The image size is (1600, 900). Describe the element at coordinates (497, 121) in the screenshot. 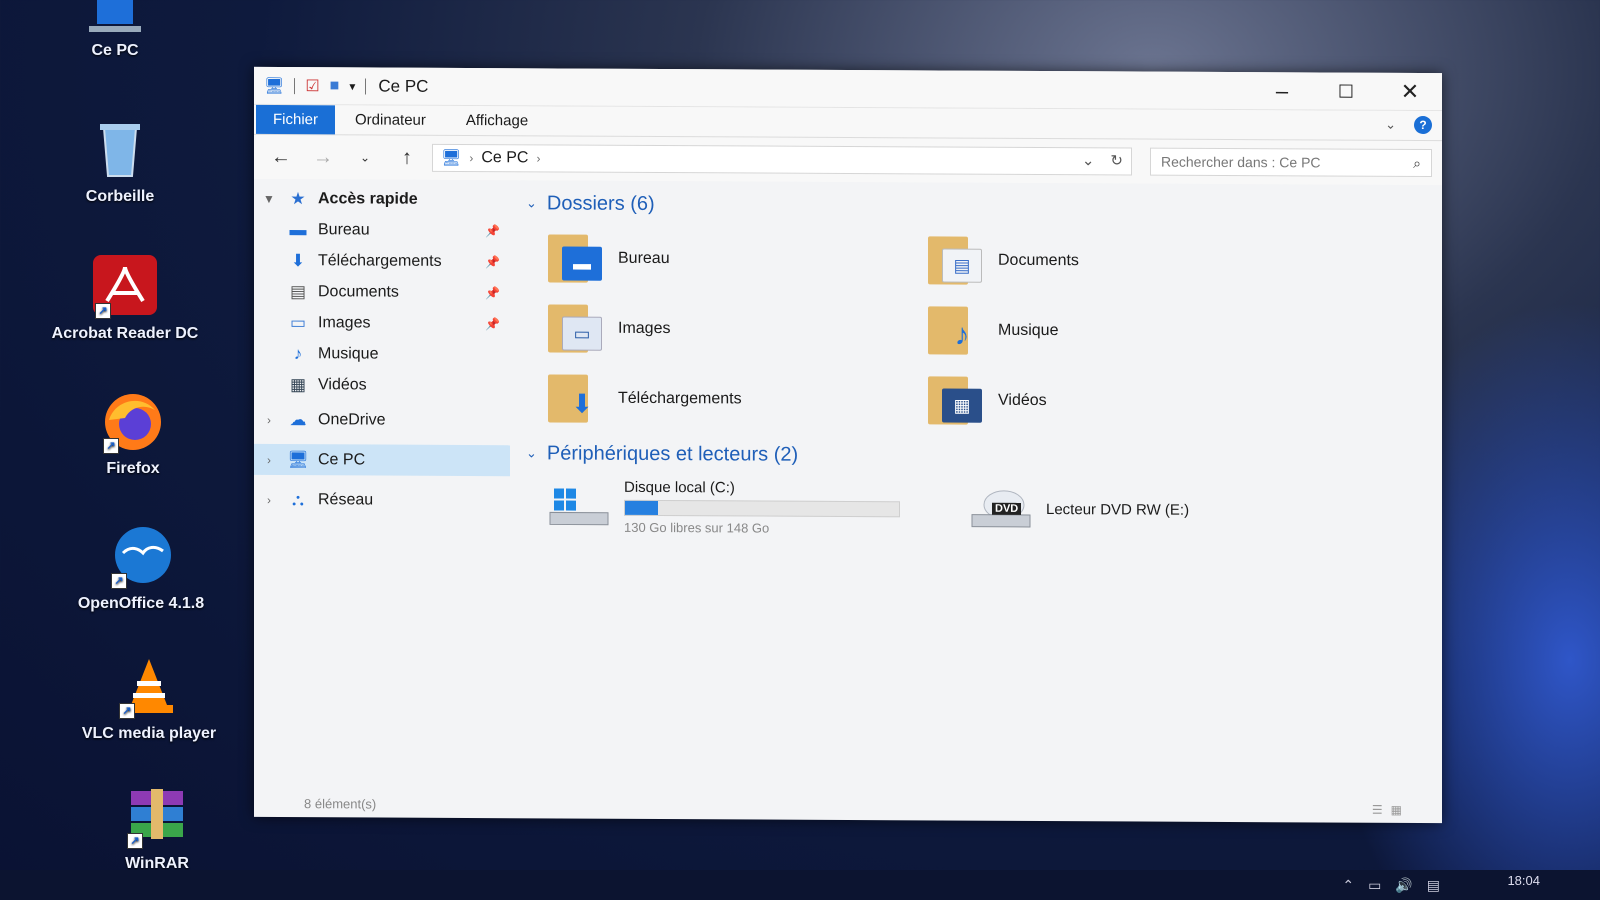

I see `tab-affichage: Affichage` at that location.